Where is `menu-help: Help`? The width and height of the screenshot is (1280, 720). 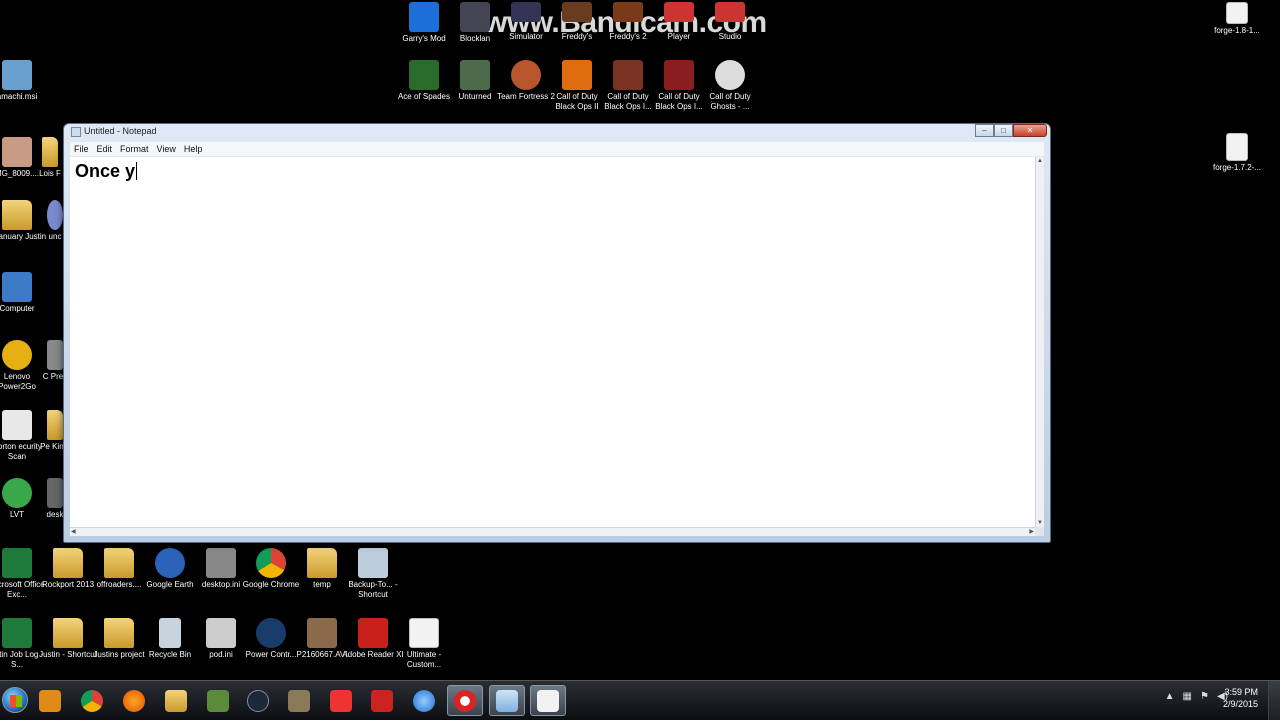 menu-help: Help is located at coordinates (193, 149).